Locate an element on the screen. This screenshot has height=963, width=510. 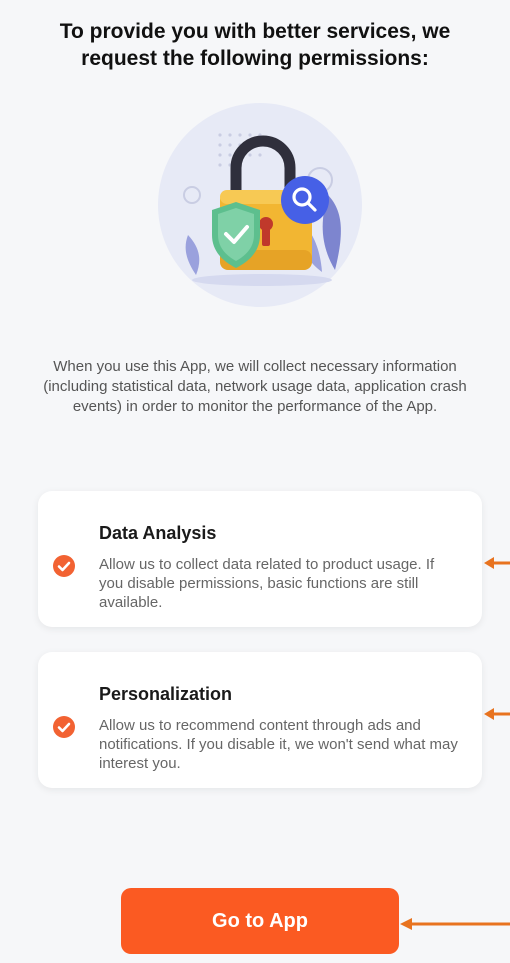
privacy-illustration is located at coordinates (260, 210).